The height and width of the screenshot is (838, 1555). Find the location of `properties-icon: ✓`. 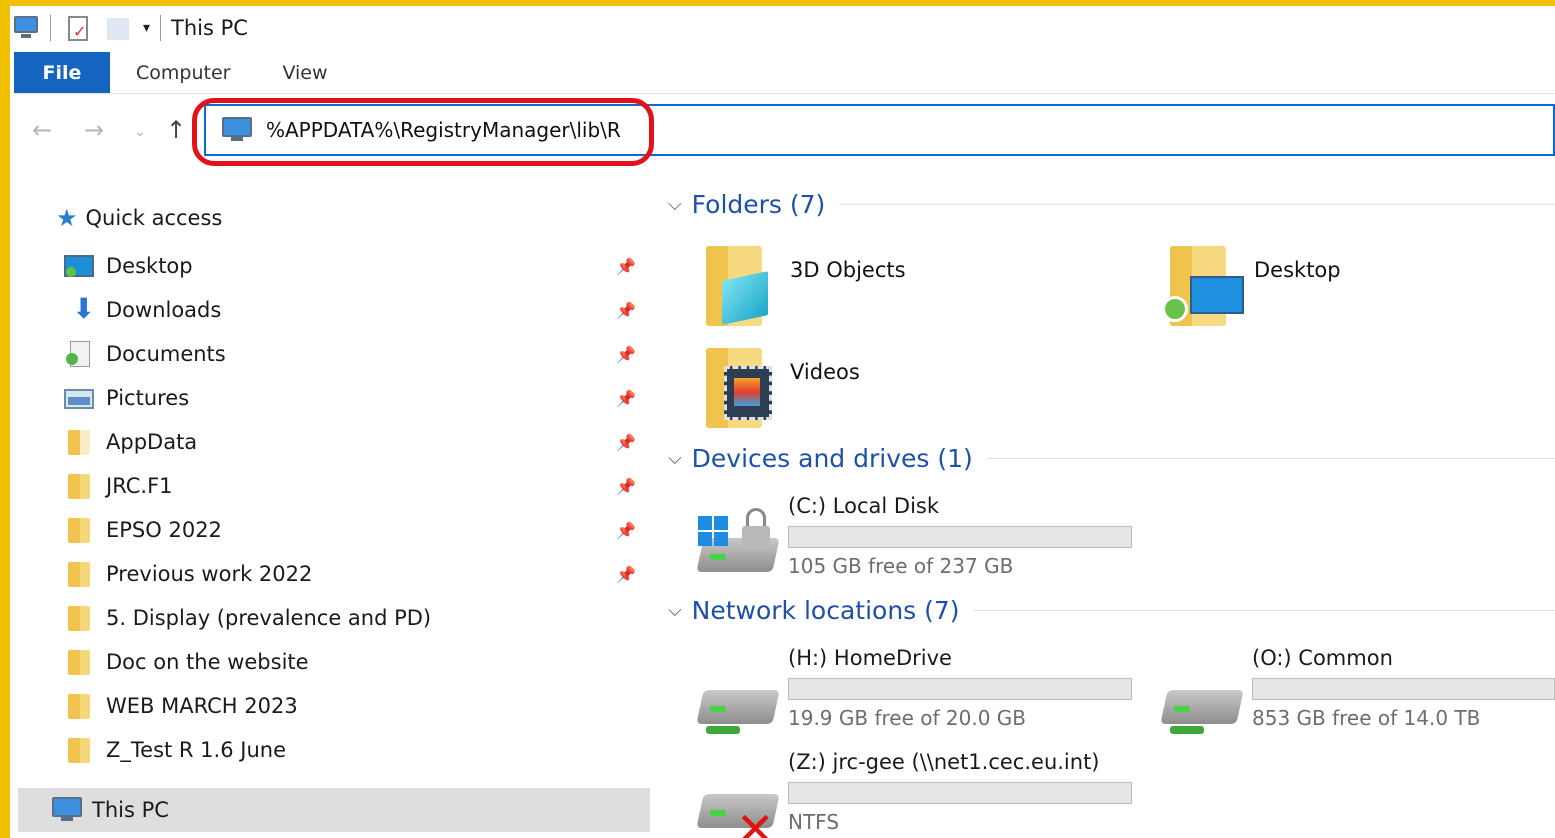

properties-icon: ✓ is located at coordinates (78, 28).